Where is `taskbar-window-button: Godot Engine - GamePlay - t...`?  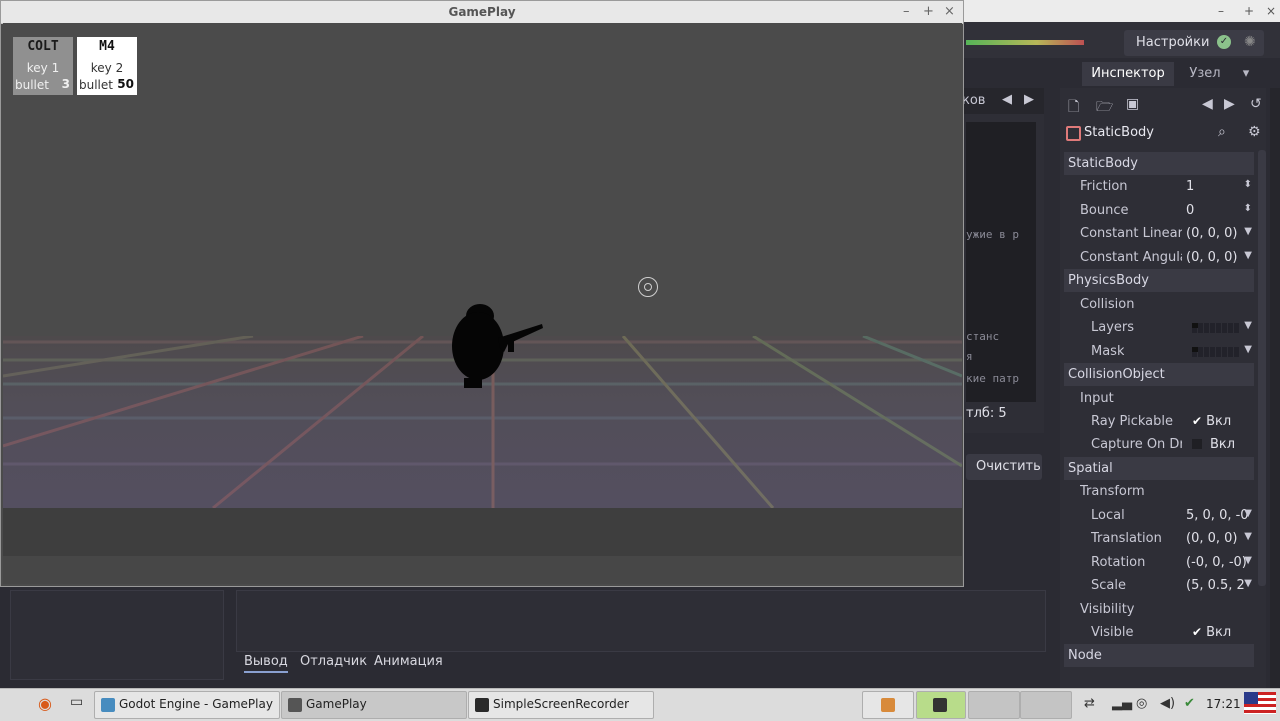 taskbar-window-button: Godot Engine - GamePlay - t... is located at coordinates (187, 705).